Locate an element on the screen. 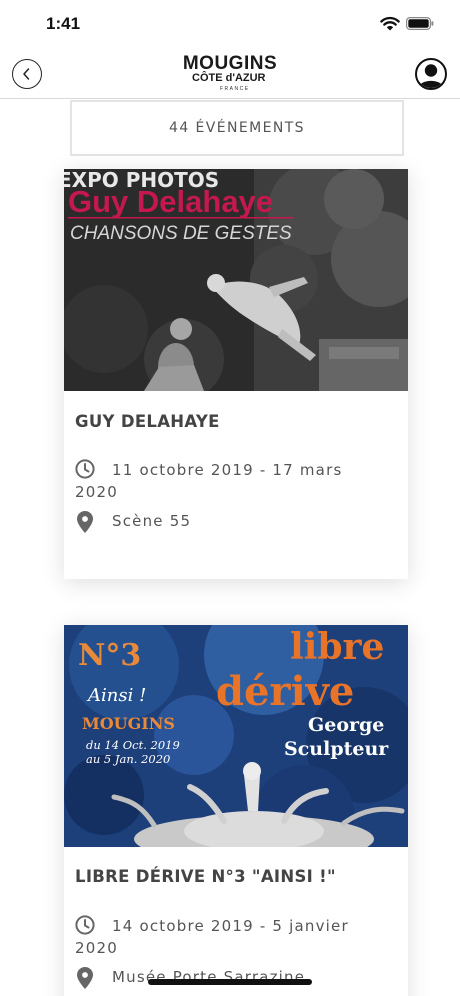  poster-libre: libre is located at coordinates (337, 647).